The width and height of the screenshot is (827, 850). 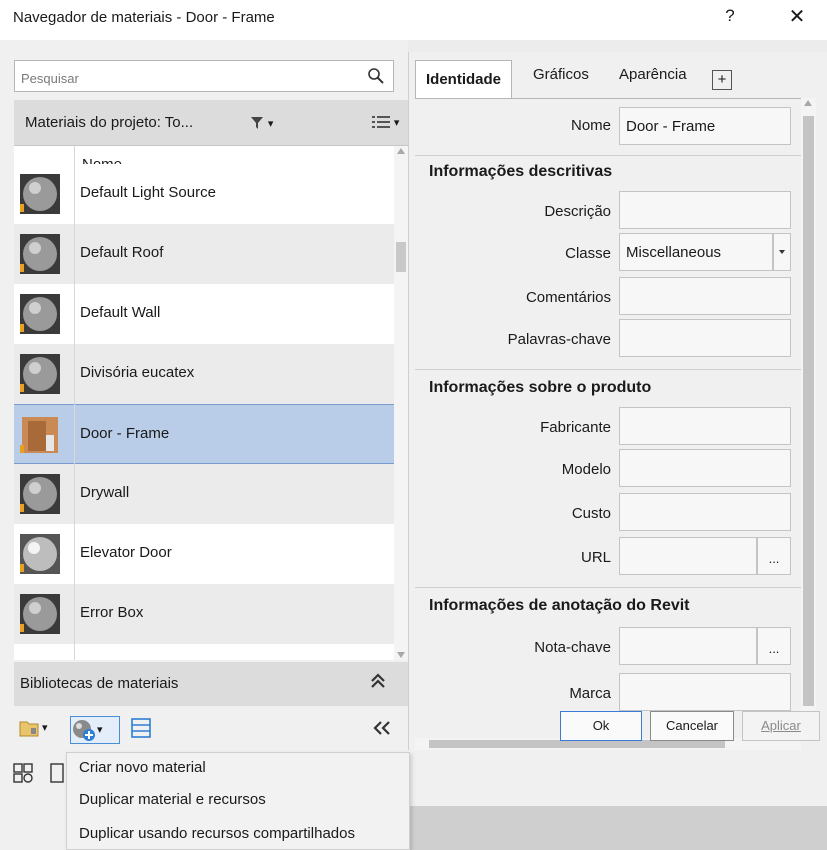 What do you see at coordinates (204, 314) in the screenshot?
I see `list-item: Default Wall` at bounding box center [204, 314].